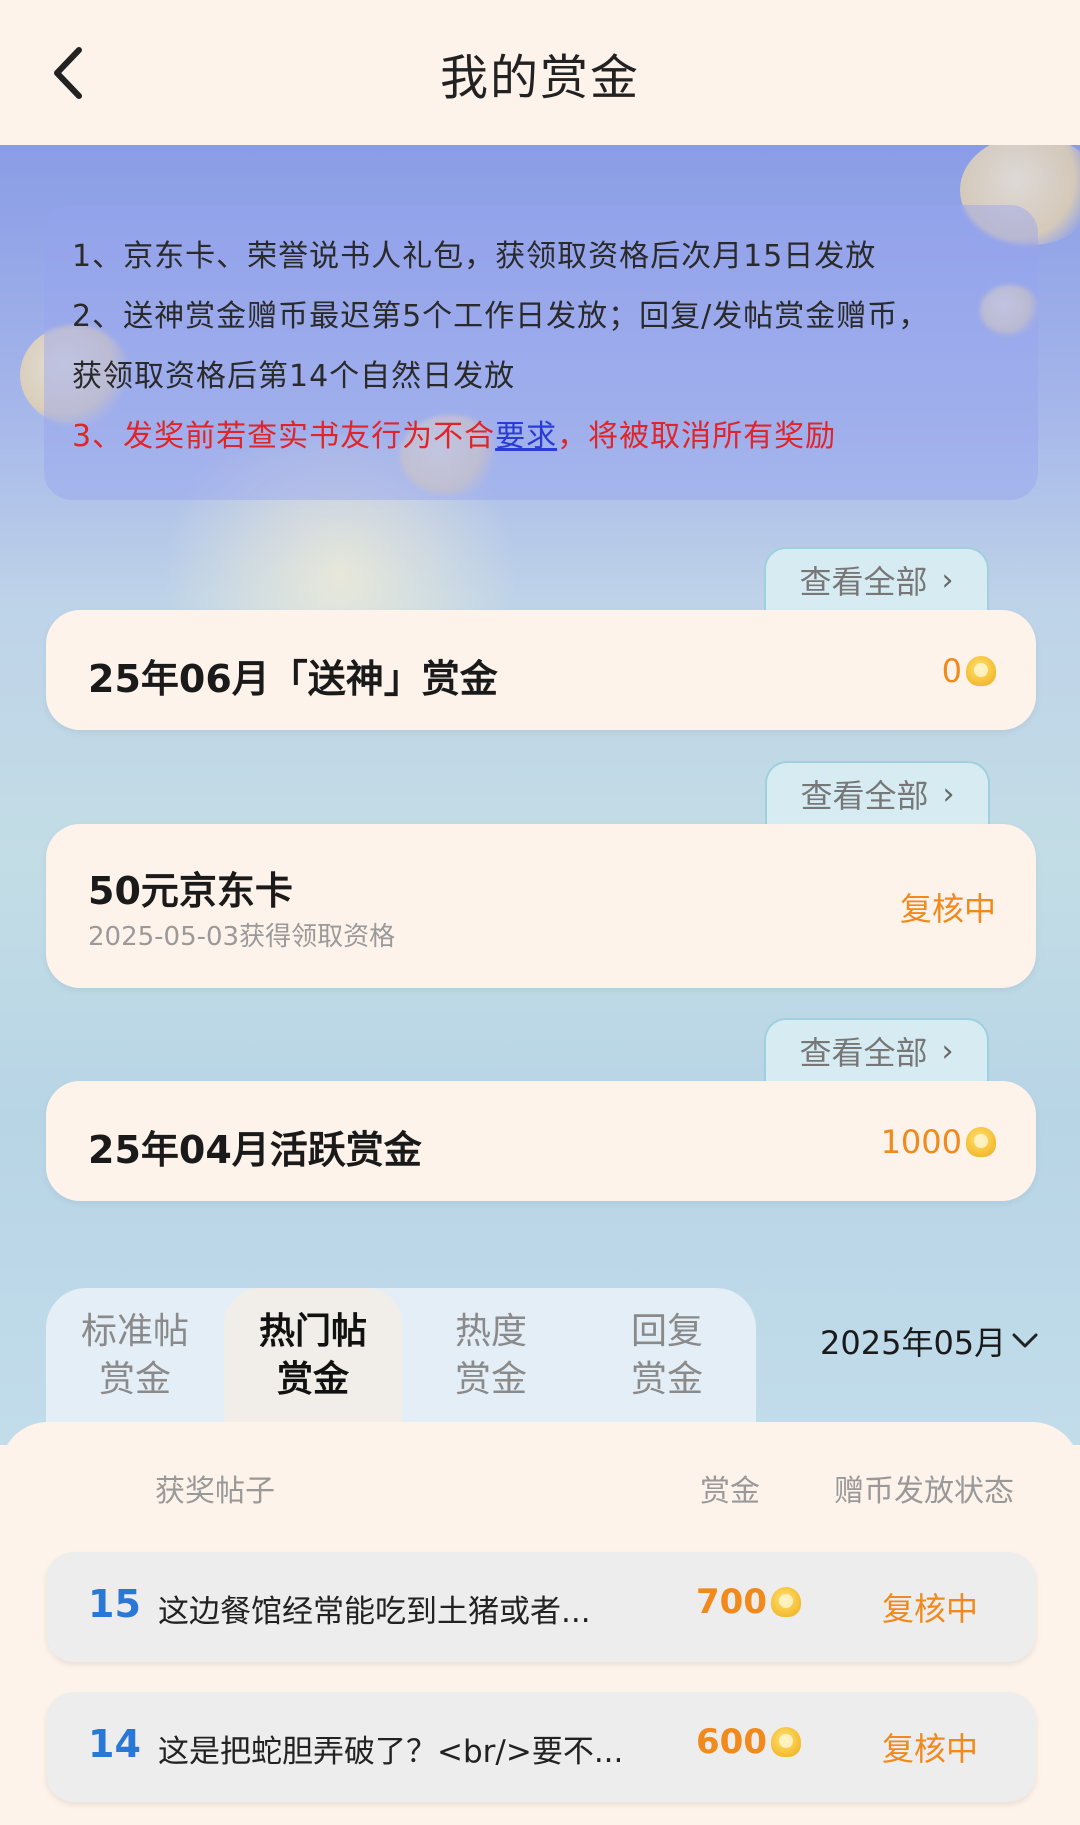  I want to click on card-title: 50元京东卡, so click(190, 891).